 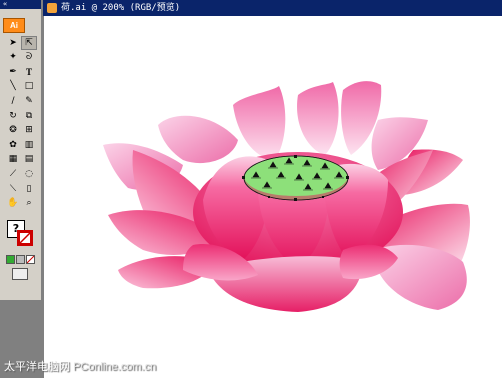 I want to click on slice-tool-icon: ⟍, so click(x=13, y=189).